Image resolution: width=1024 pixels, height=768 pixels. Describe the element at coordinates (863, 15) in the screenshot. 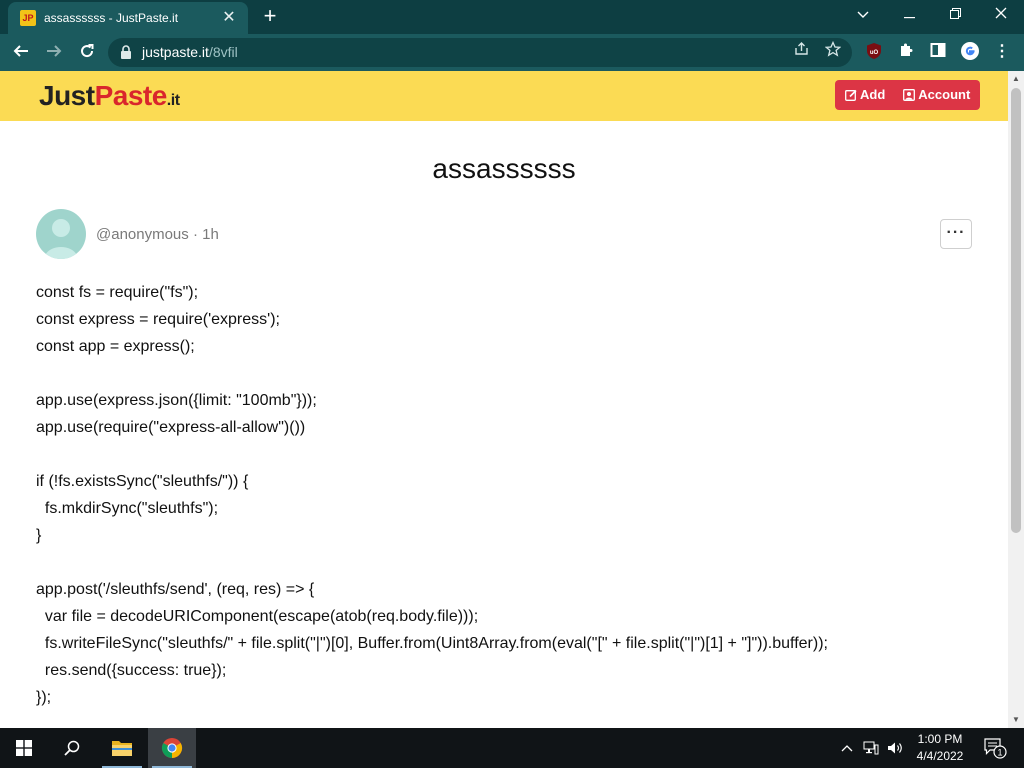

I see `tab-search-chevron-icon` at that location.